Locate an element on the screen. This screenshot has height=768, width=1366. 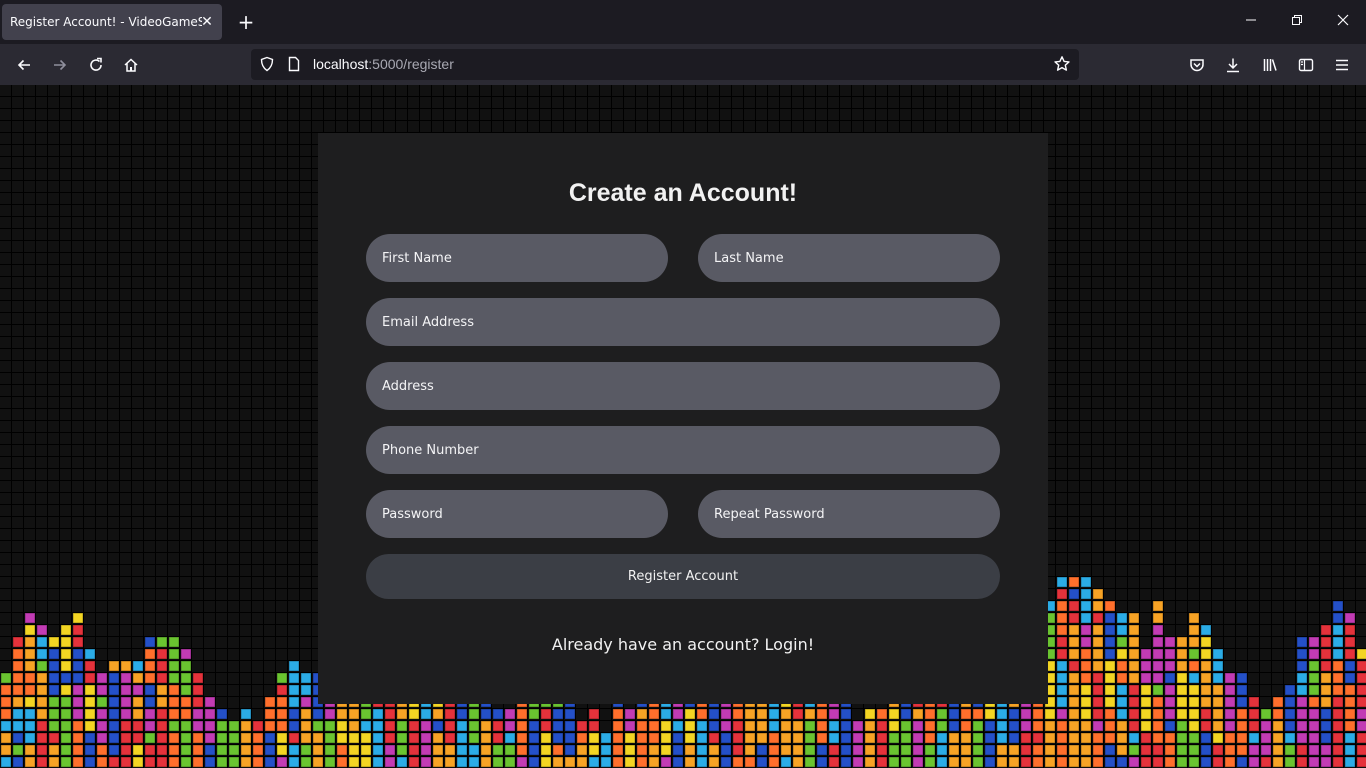
library-icon is located at coordinates (1270, 65).